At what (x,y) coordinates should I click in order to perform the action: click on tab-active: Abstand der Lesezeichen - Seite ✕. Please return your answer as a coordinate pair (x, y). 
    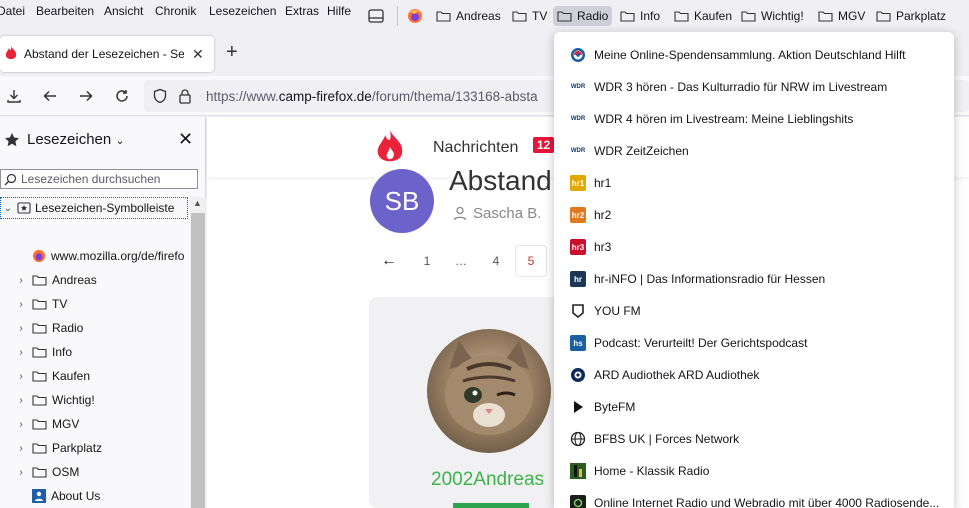
    Looking at the image, I should click on (107, 54).